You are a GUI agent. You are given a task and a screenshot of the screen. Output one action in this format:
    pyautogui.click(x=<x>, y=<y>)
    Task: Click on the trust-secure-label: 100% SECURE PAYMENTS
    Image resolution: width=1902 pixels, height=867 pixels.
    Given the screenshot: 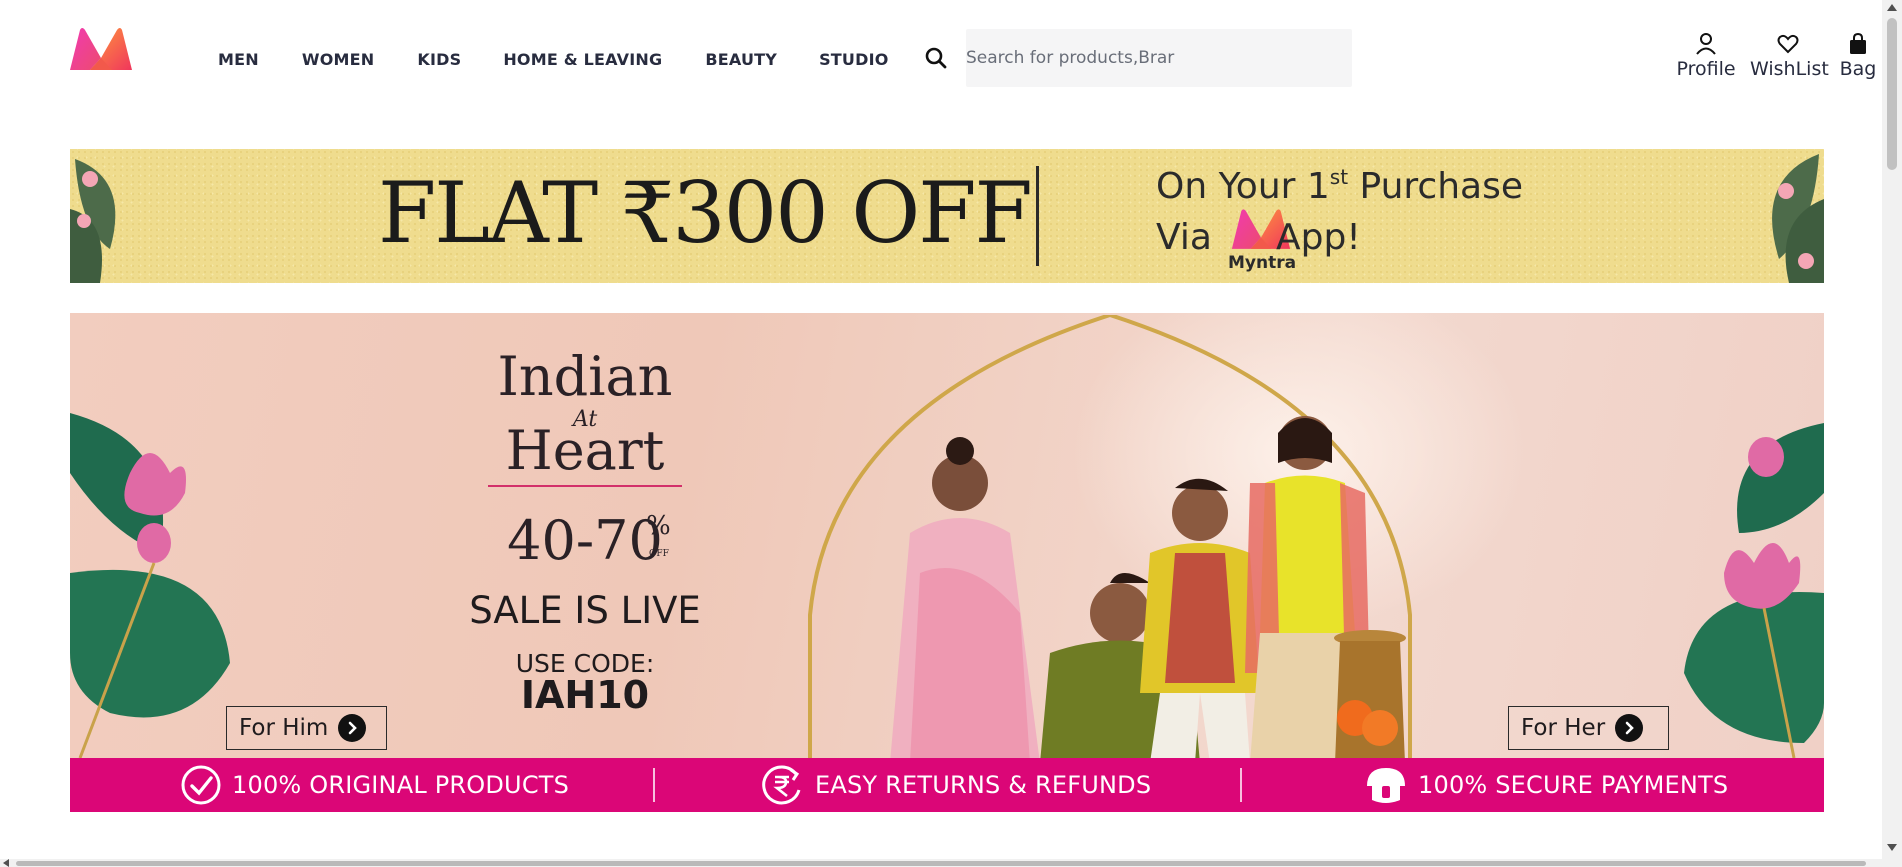 What is the action you would take?
    pyautogui.click(x=1573, y=785)
    